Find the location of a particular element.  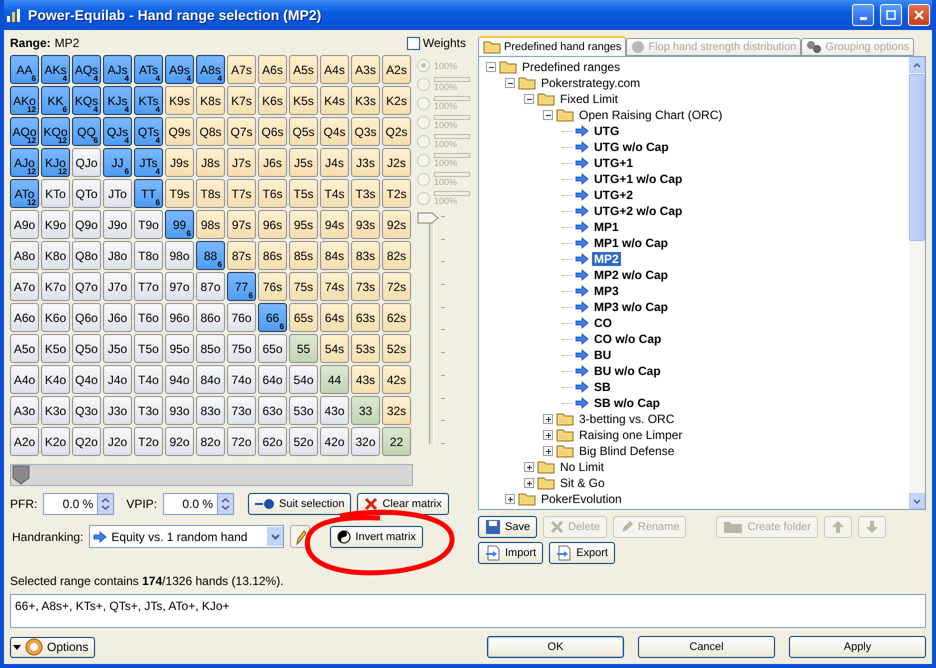

hand-cell: 76o is located at coordinates (241, 317).